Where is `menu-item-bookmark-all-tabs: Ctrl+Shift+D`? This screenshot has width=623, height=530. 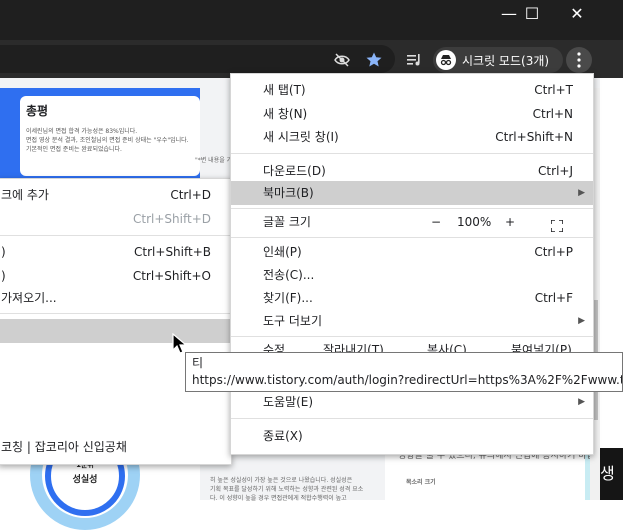 menu-item-bookmark-all-tabs: Ctrl+Shift+D is located at coordinates (115, 219).